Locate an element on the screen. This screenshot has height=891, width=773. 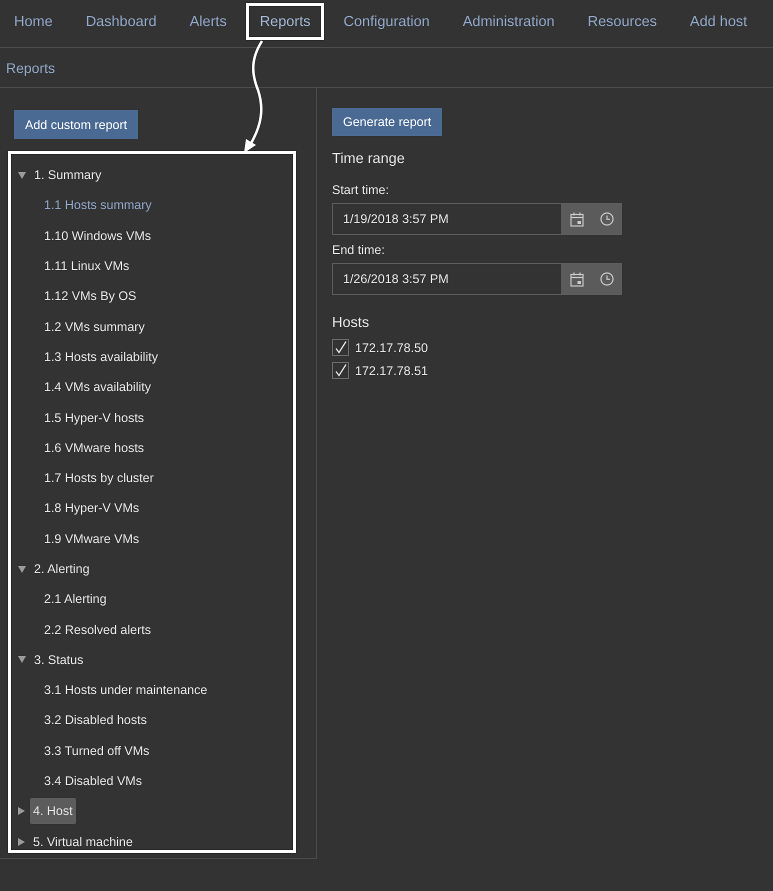
tree-item: 3.2 Disabled hosts is located at coordinates (95, 720).